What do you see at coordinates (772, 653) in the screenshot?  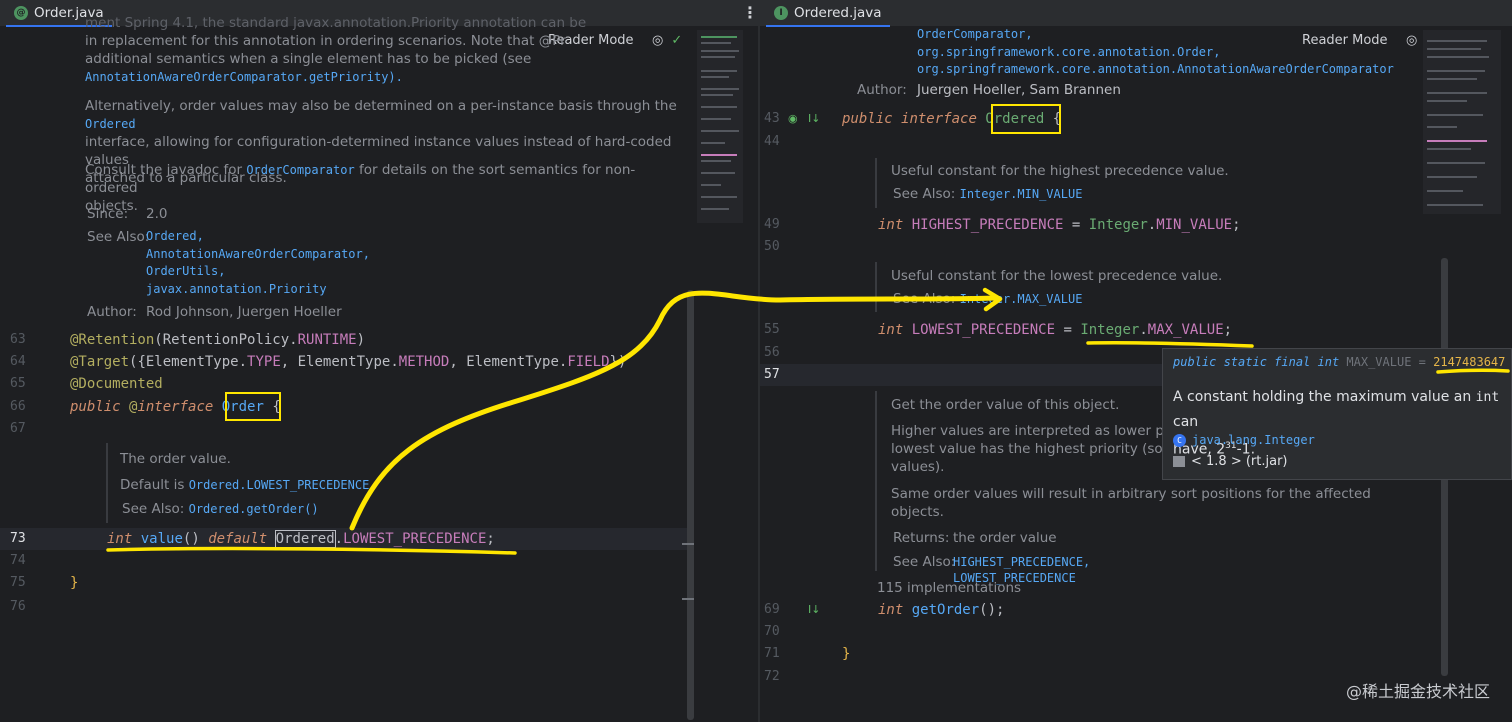 I see `line-number: 71` at bounding box center [772, 653].